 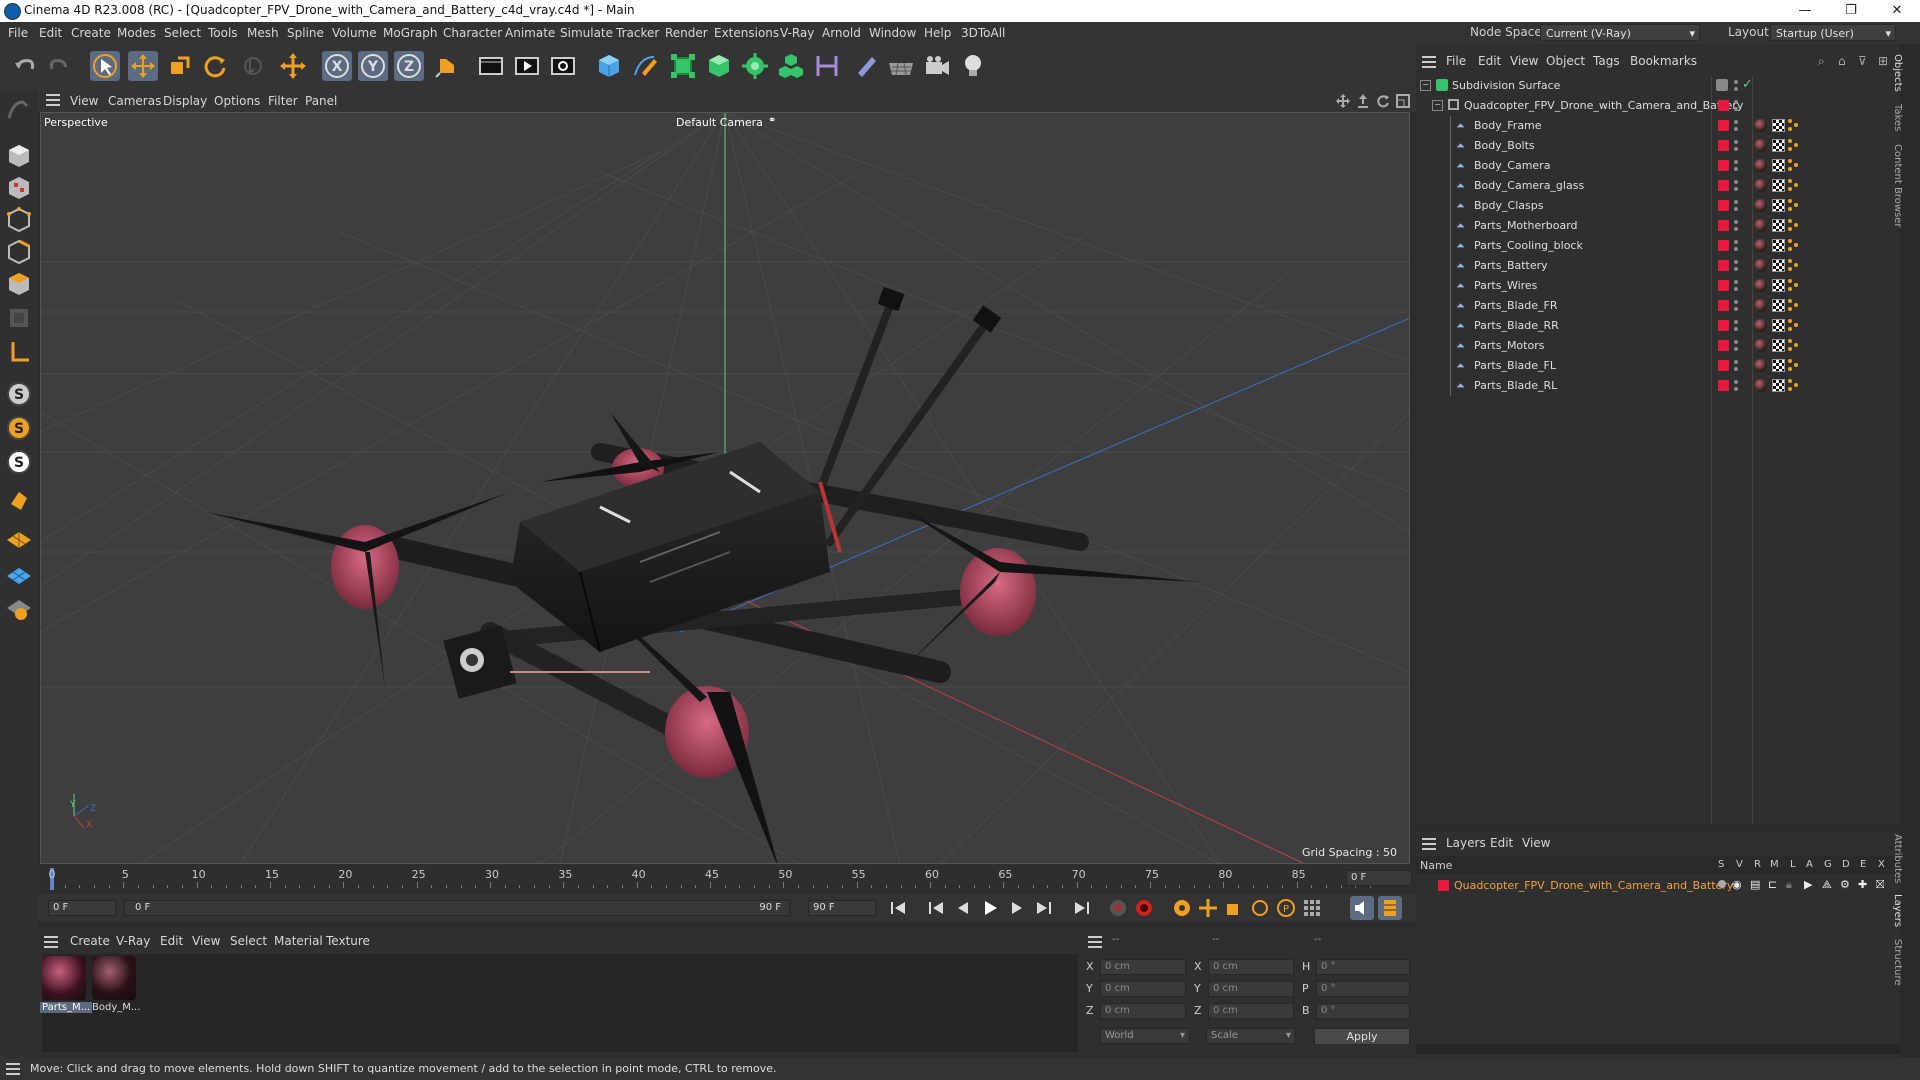 What do you see at coordinates (1808, 884) in the screenshot?
I see `animation-icon: ▶` at bounding box center [1808, 884].